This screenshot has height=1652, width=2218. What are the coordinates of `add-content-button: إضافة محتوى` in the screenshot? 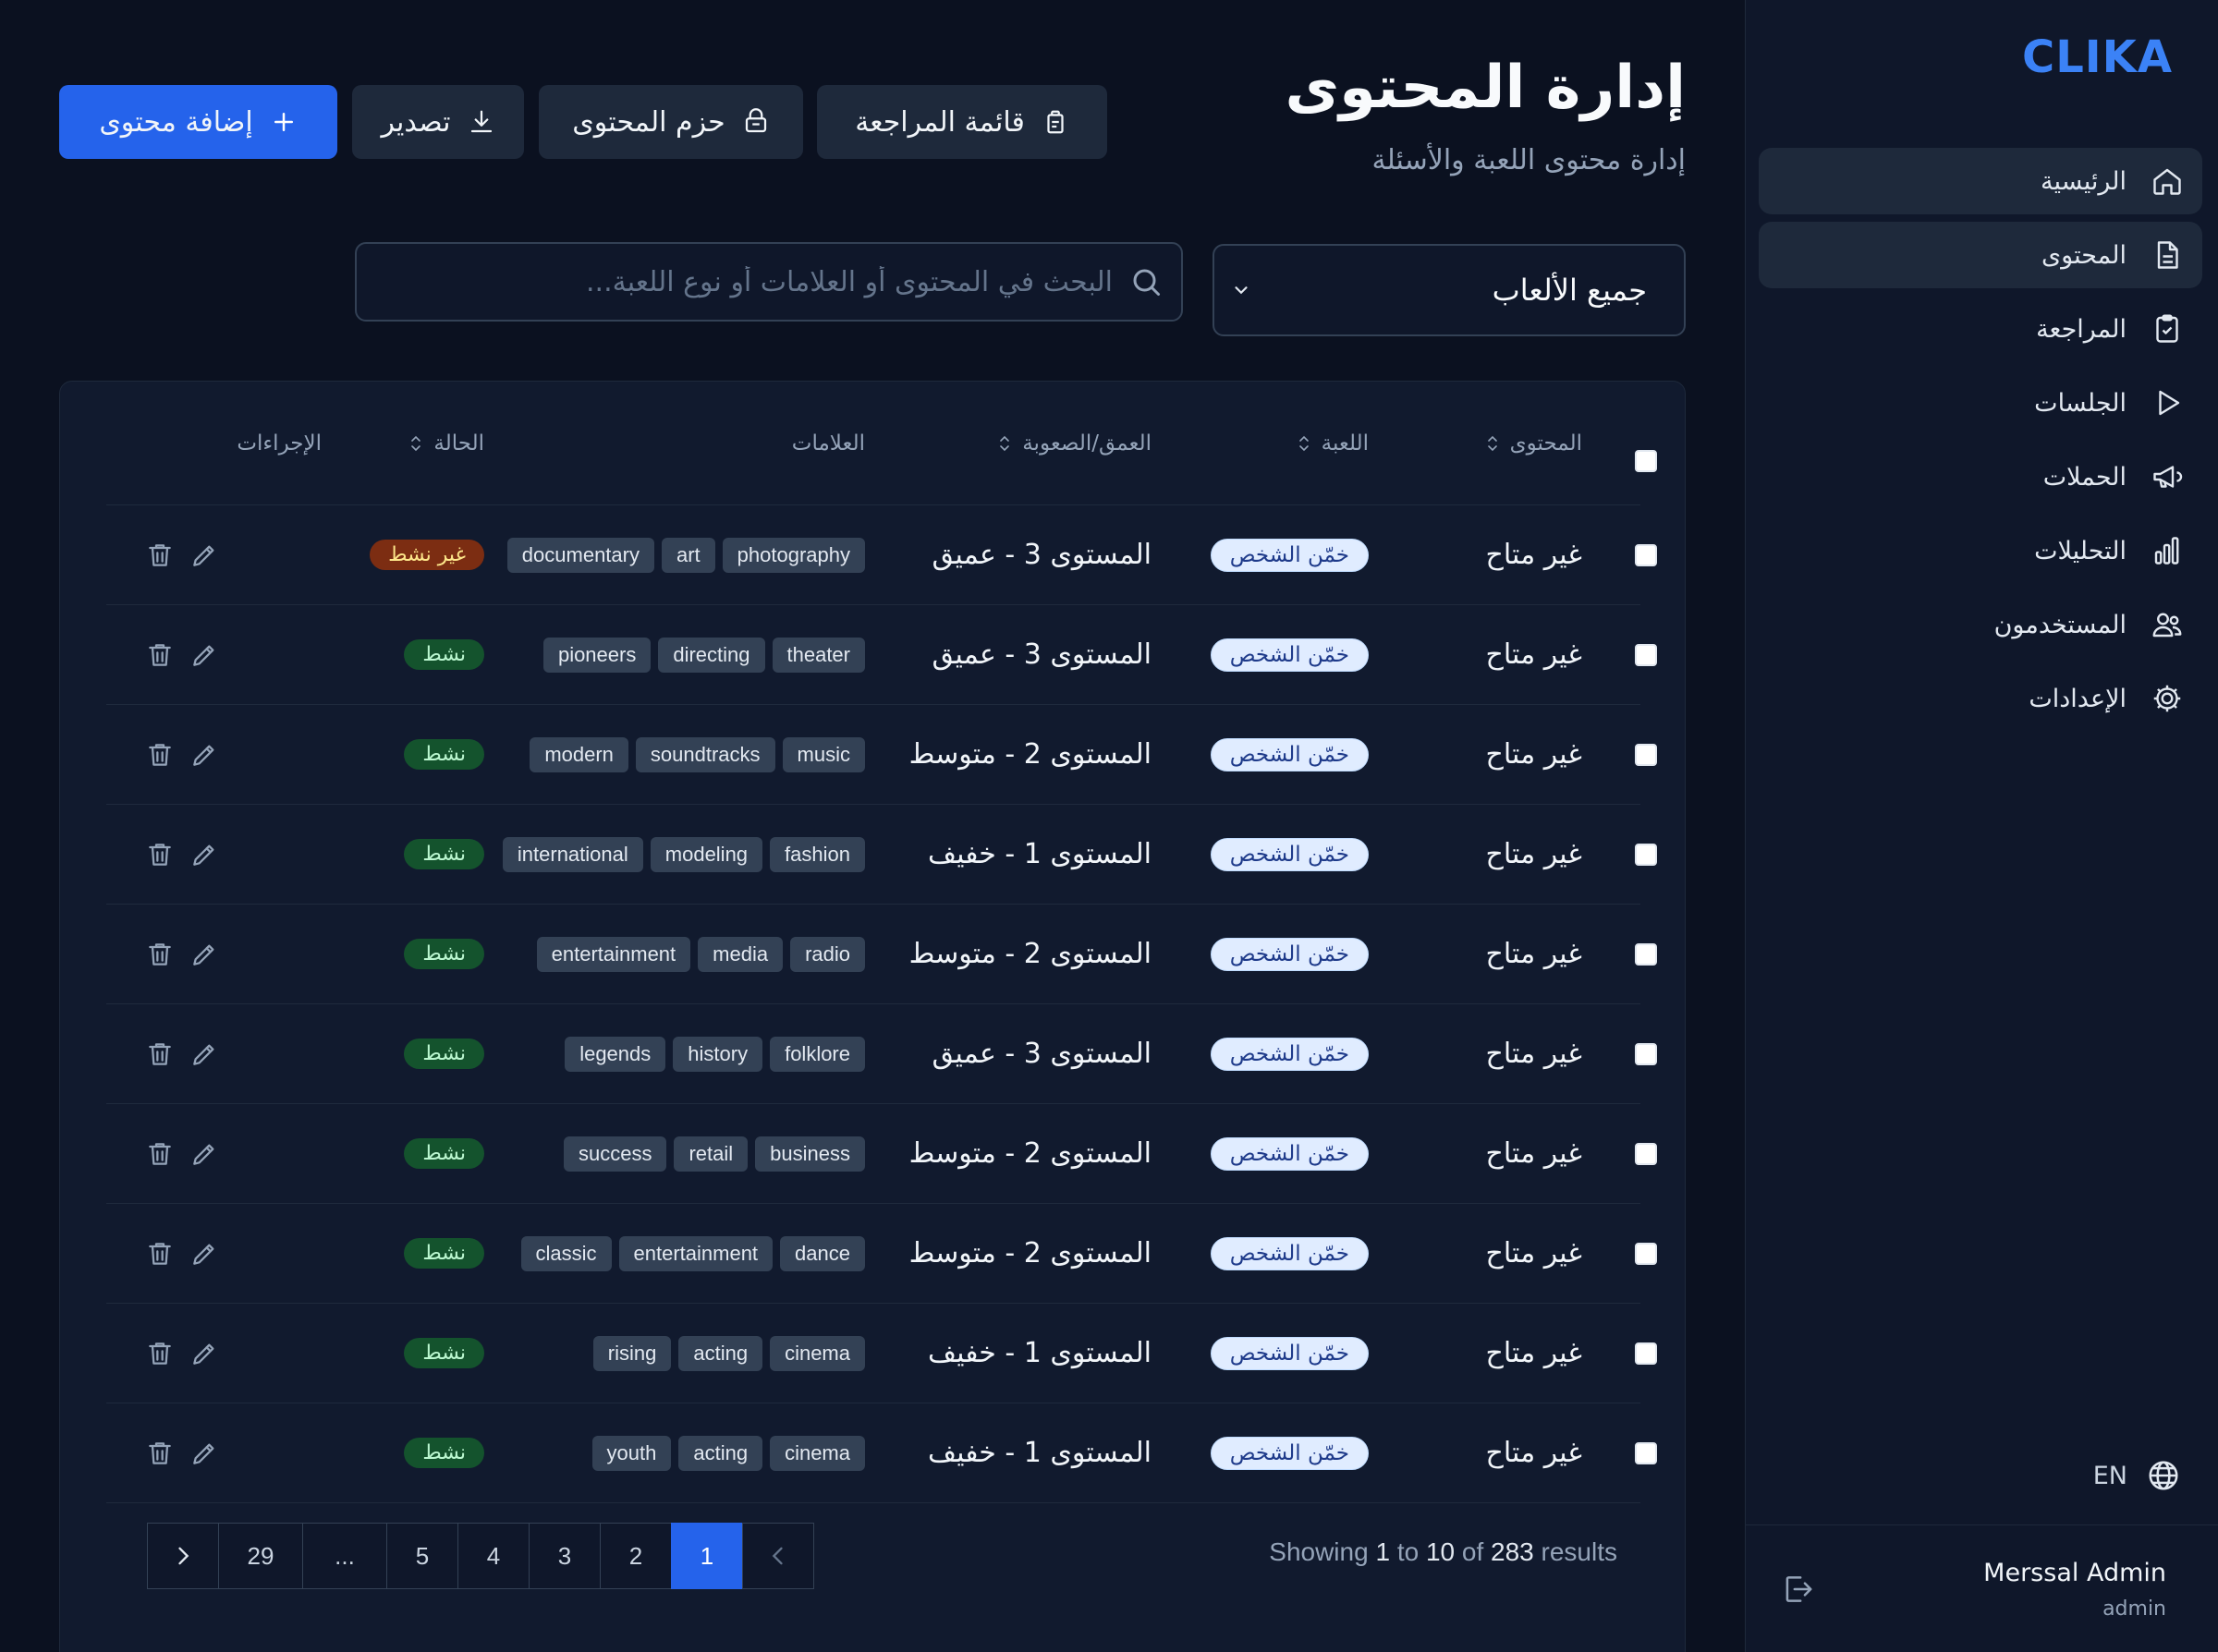 It's located at (198, 122).